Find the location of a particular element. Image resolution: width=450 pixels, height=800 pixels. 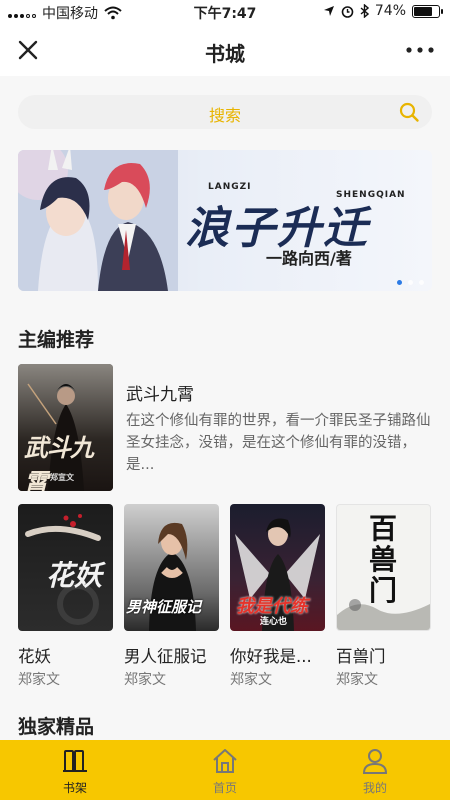

tab-profile: 我的 is located at coordinates (375, 770).